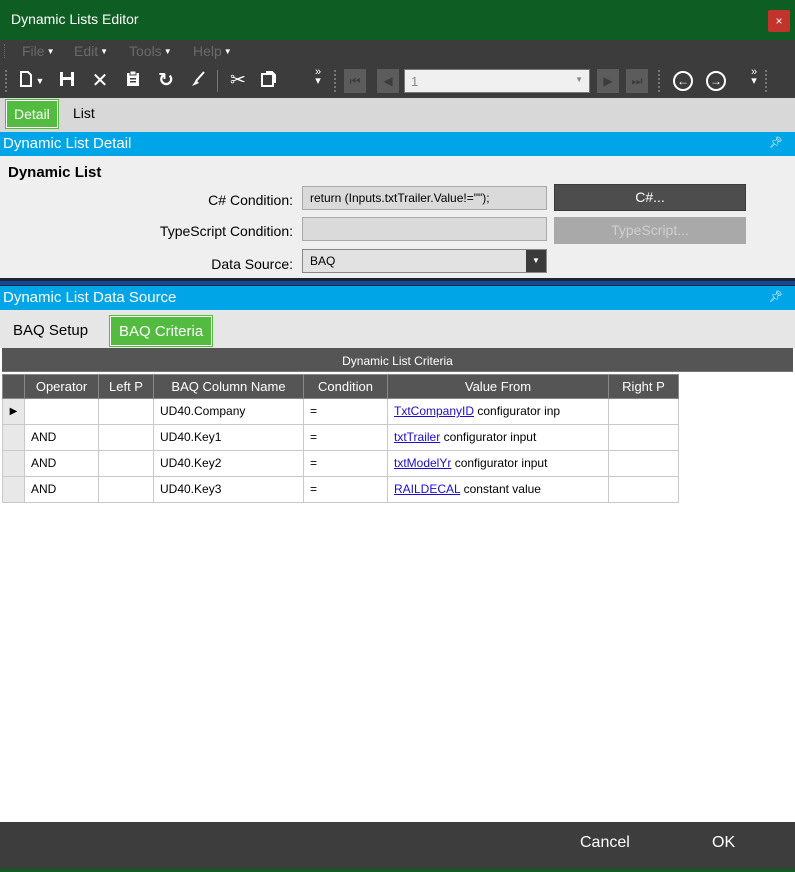 Image resolution: width=795 pixels, height=872 pixels. What do you see at coordinates (608, 81) in the screenshot?
I see `next-record-icon: ▶` at bounding box center [608, 81].